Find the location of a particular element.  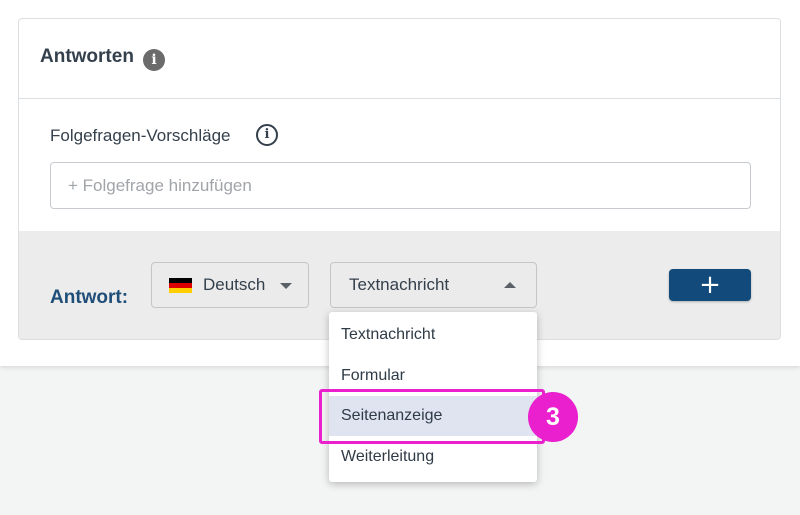

answer-label: Antwort: is located at coordinates (89, 297).